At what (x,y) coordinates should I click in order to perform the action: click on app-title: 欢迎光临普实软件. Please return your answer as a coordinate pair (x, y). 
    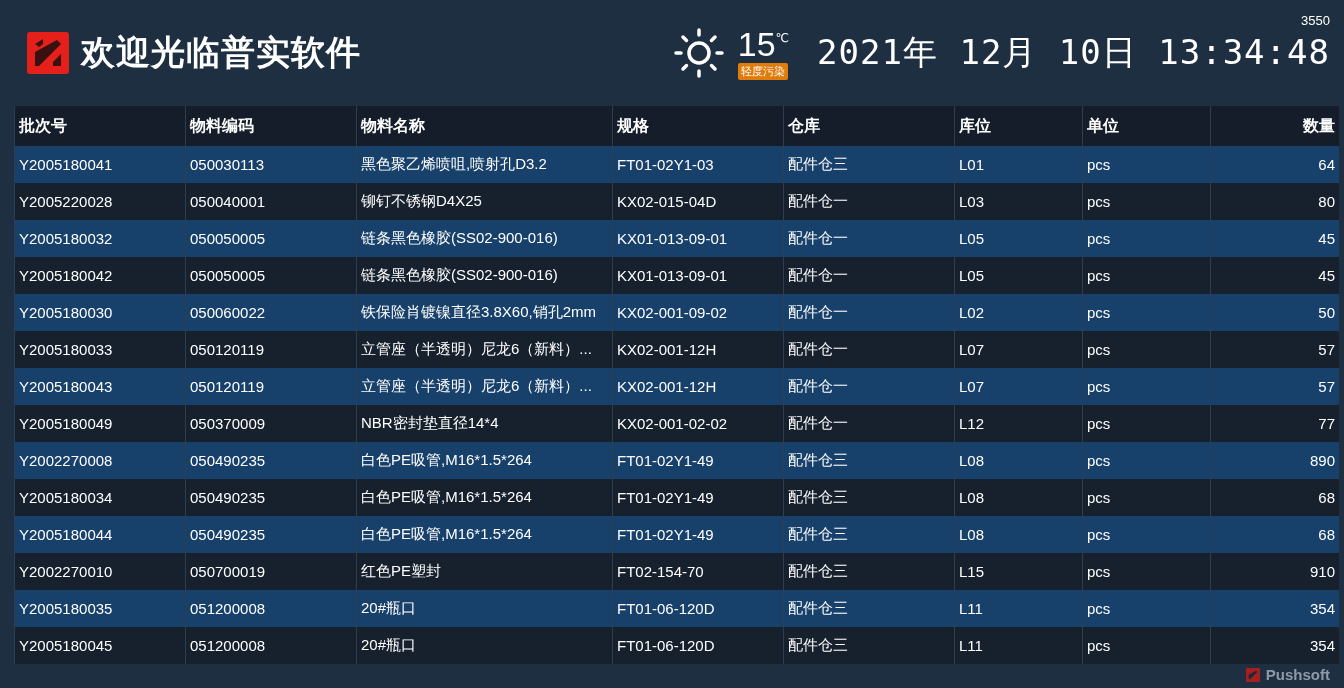
    Looking at the image, I should click on (221, 52).